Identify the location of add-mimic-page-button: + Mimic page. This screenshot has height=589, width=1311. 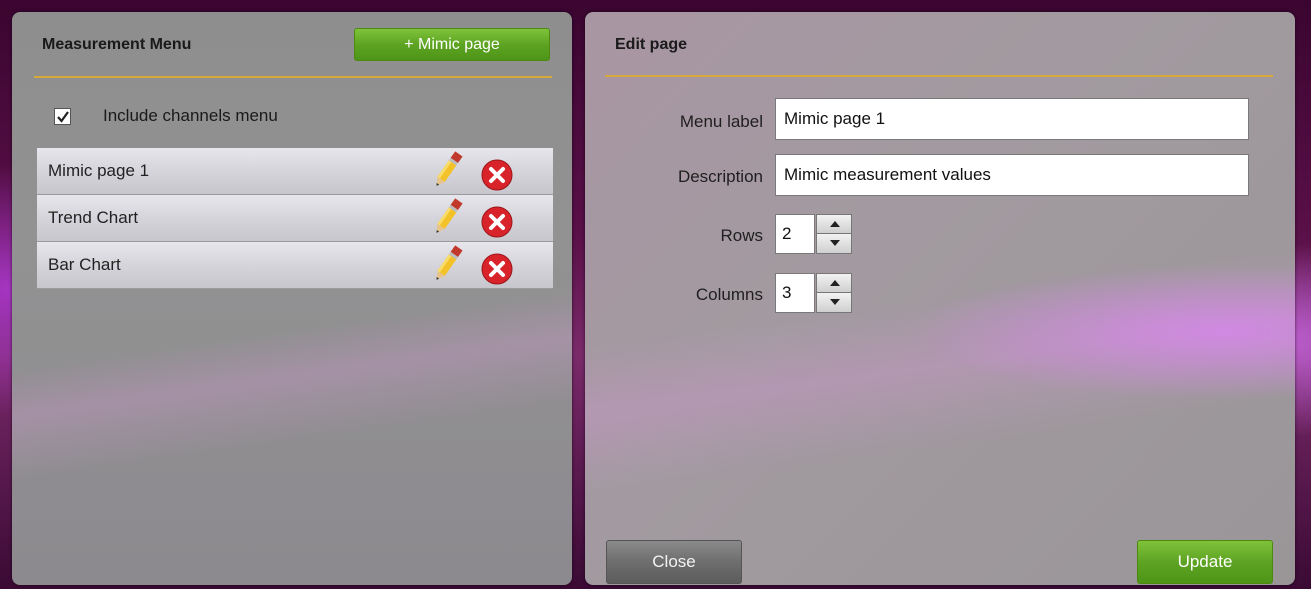
(452, 44).